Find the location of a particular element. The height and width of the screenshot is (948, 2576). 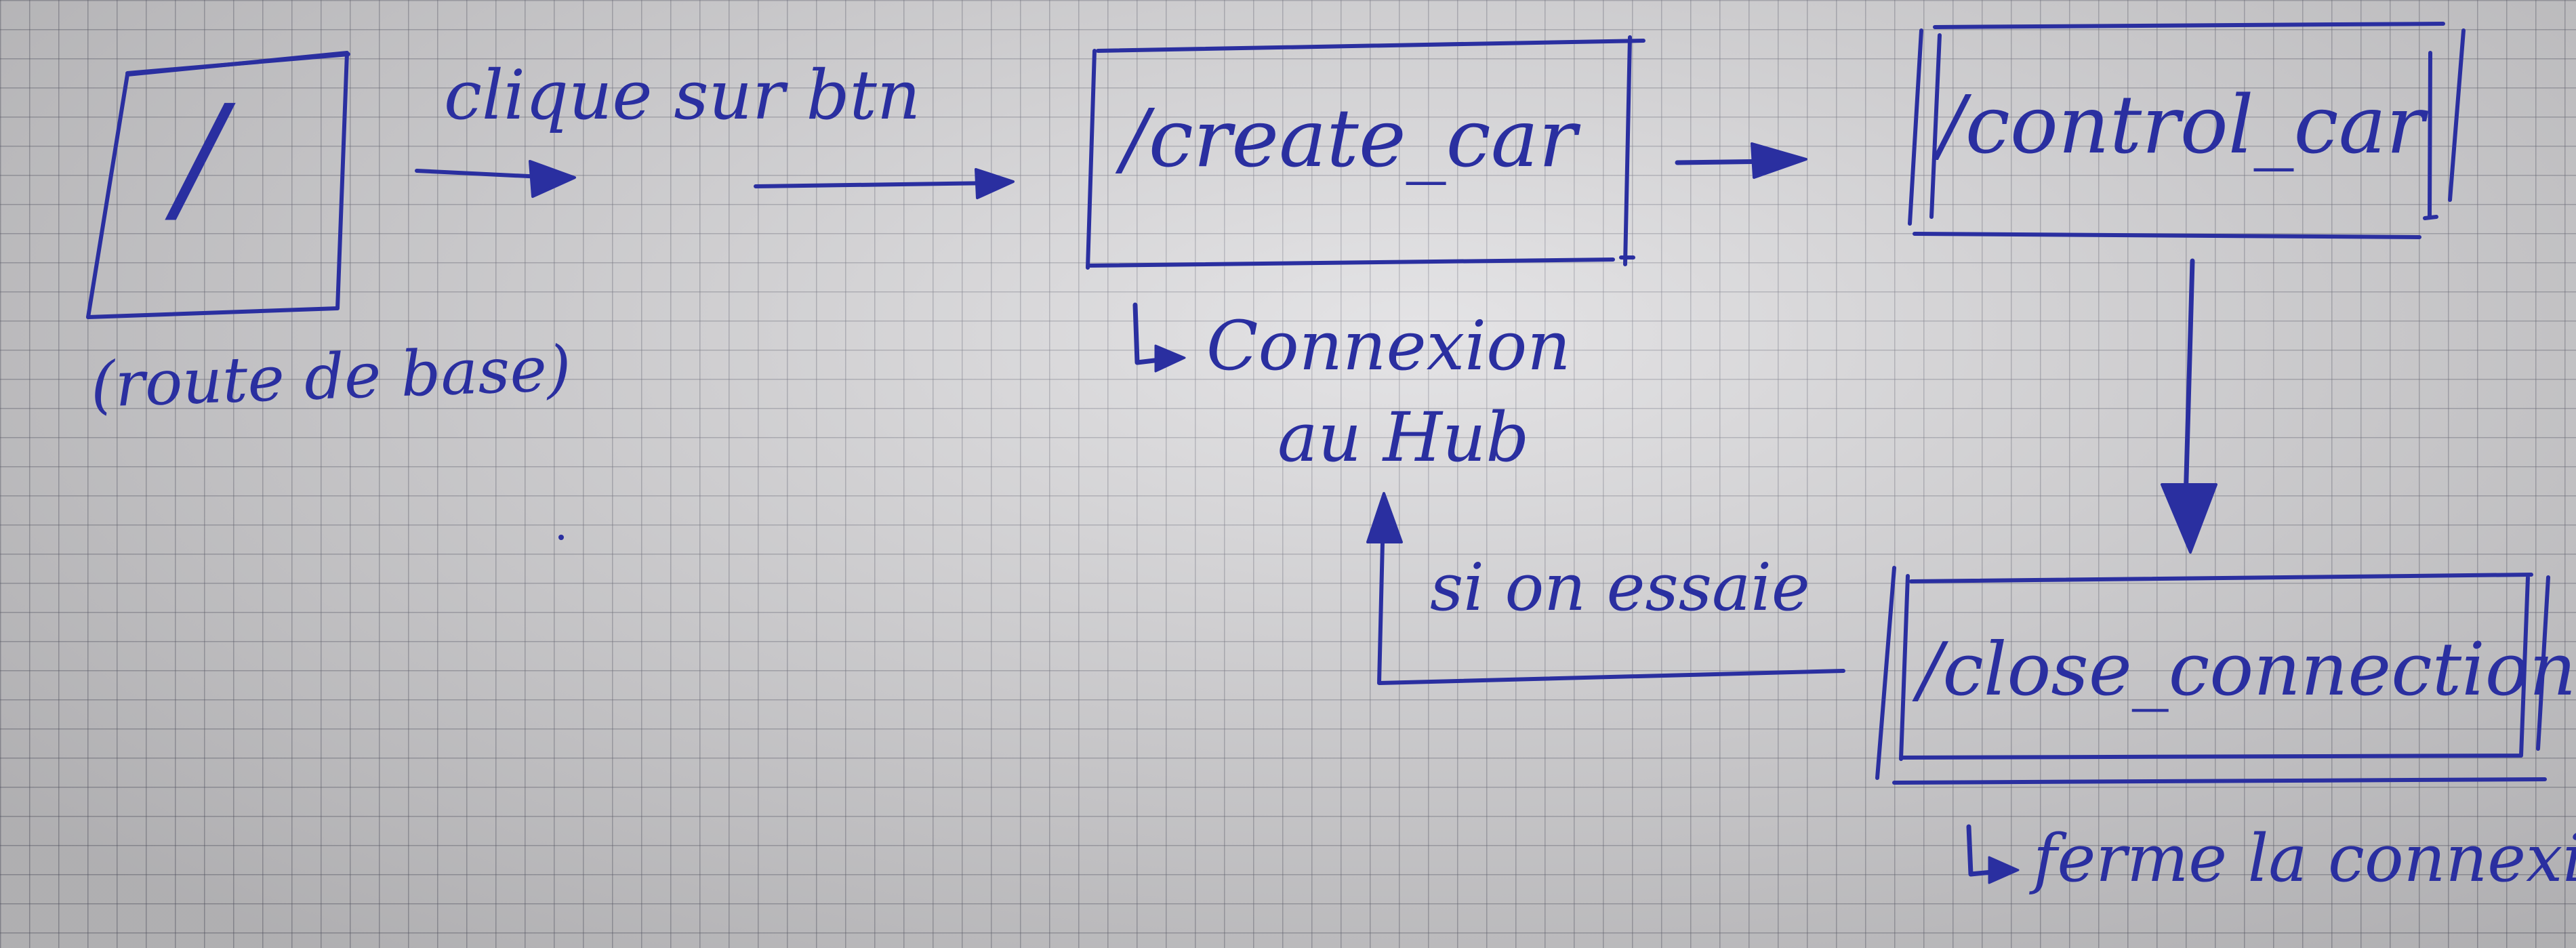

root-node-top-line is located at coordinates (238, 63).